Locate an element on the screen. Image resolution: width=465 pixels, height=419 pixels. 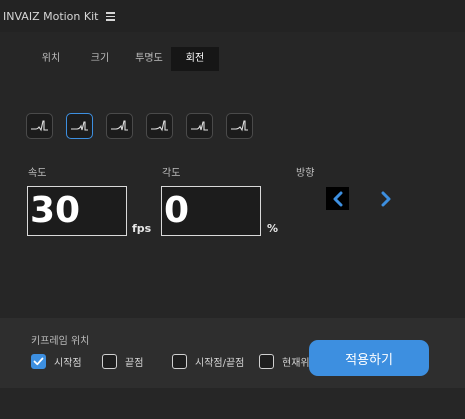
checkmark-icon is located at coordinates (38, 361).